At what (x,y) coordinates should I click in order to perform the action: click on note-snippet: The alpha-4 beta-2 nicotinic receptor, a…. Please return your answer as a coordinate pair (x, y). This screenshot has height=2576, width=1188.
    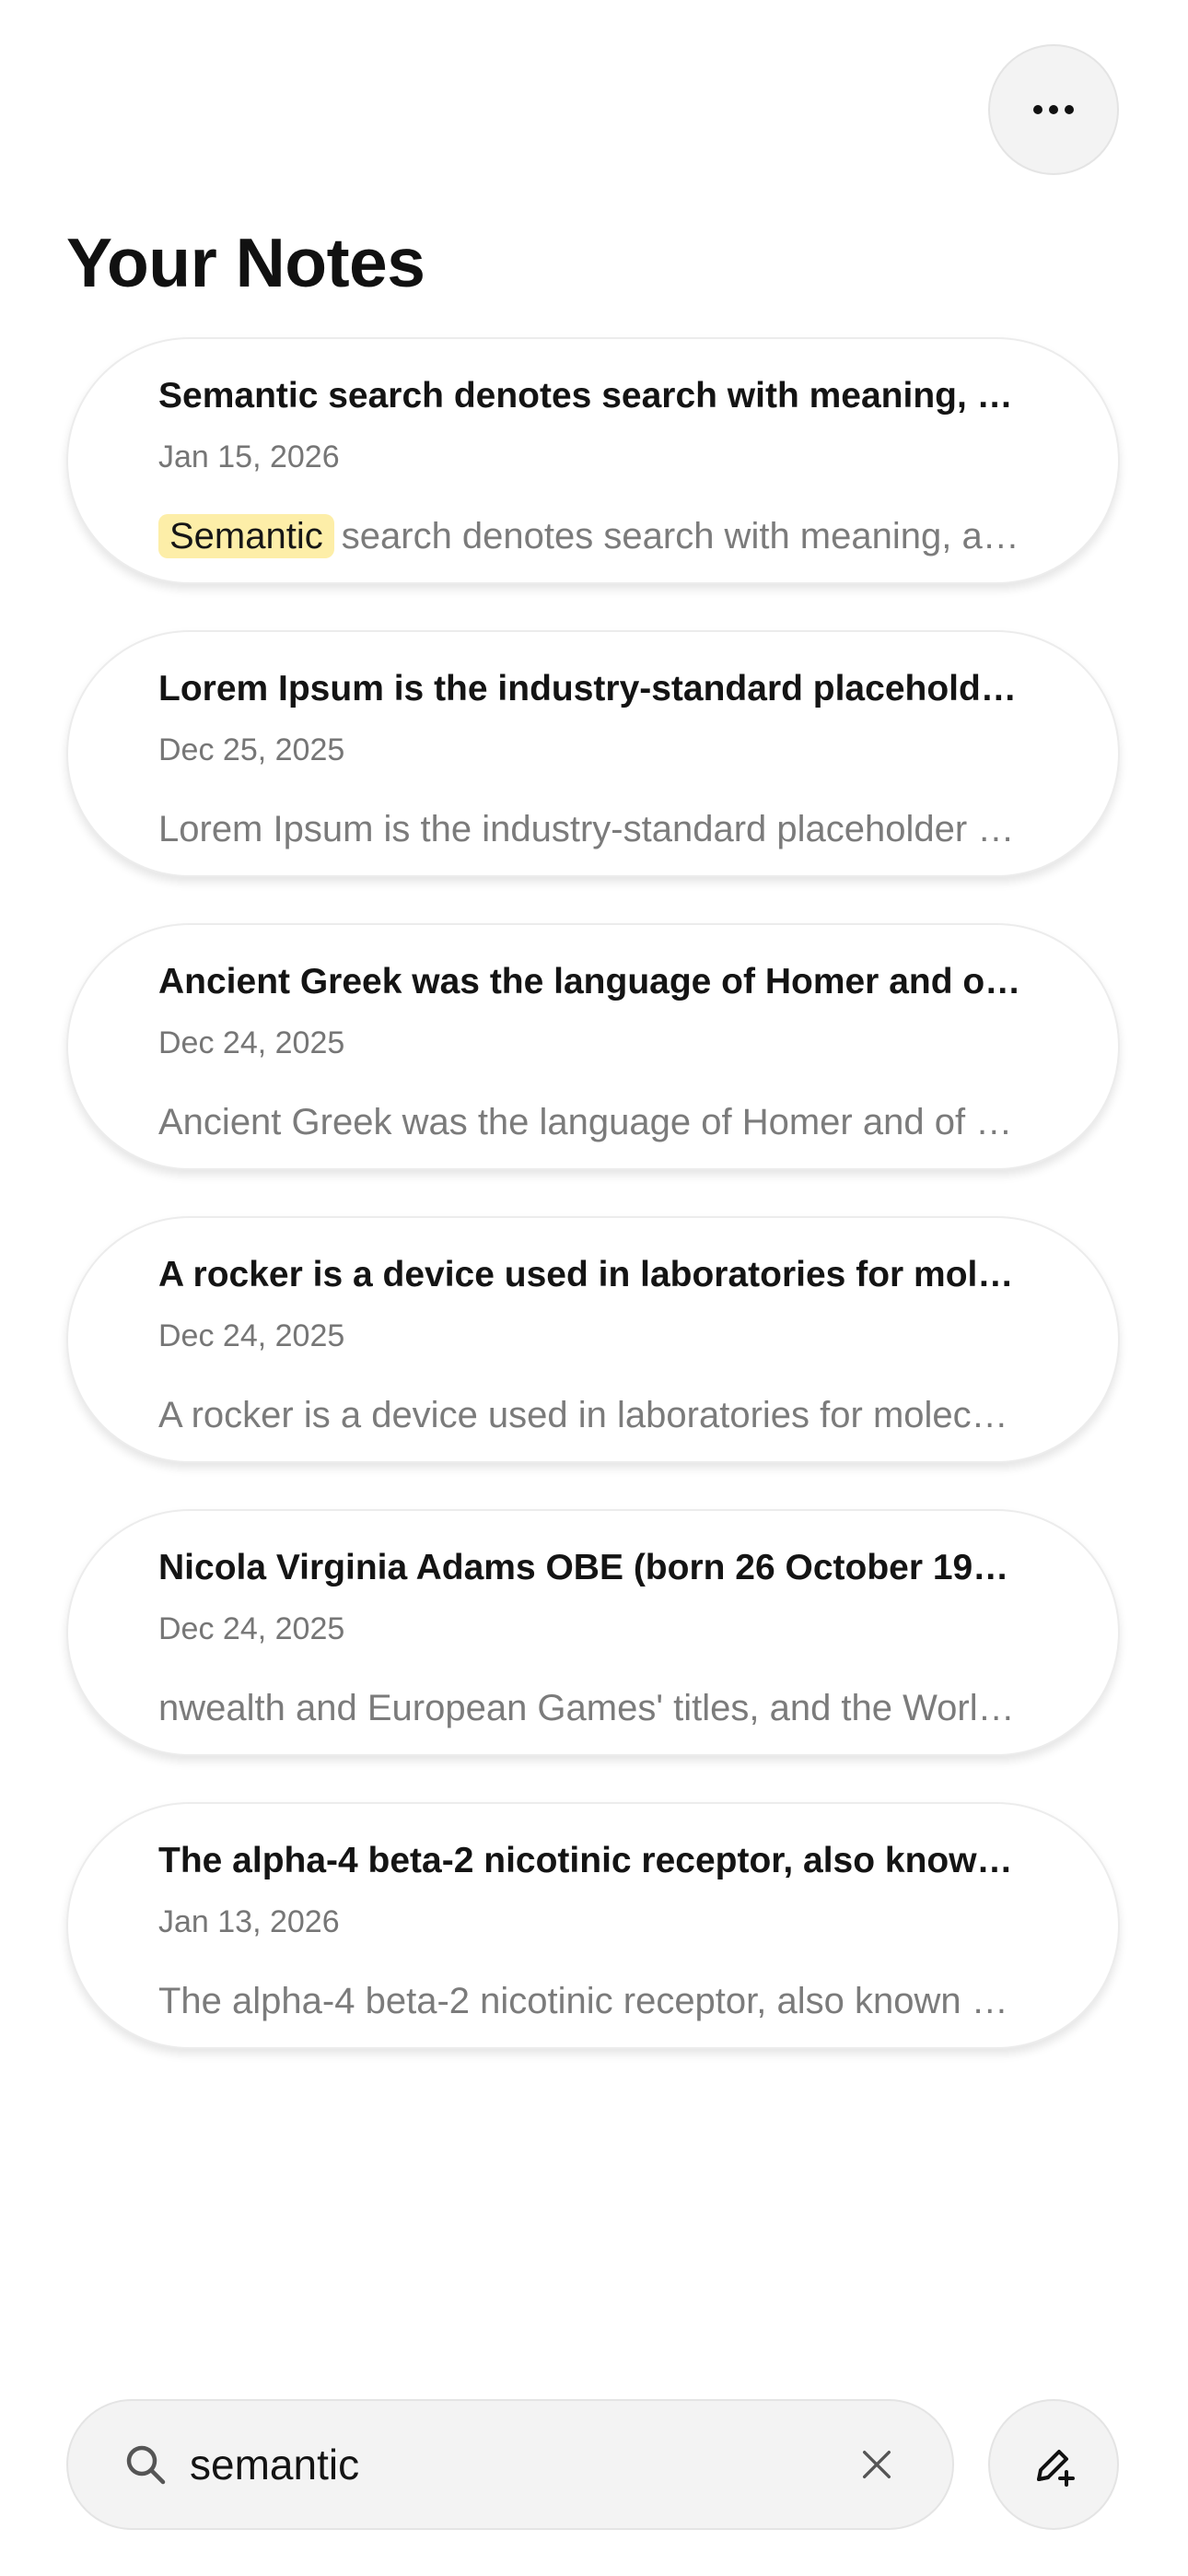
    Looking at the image, I should click on (590, 2001).